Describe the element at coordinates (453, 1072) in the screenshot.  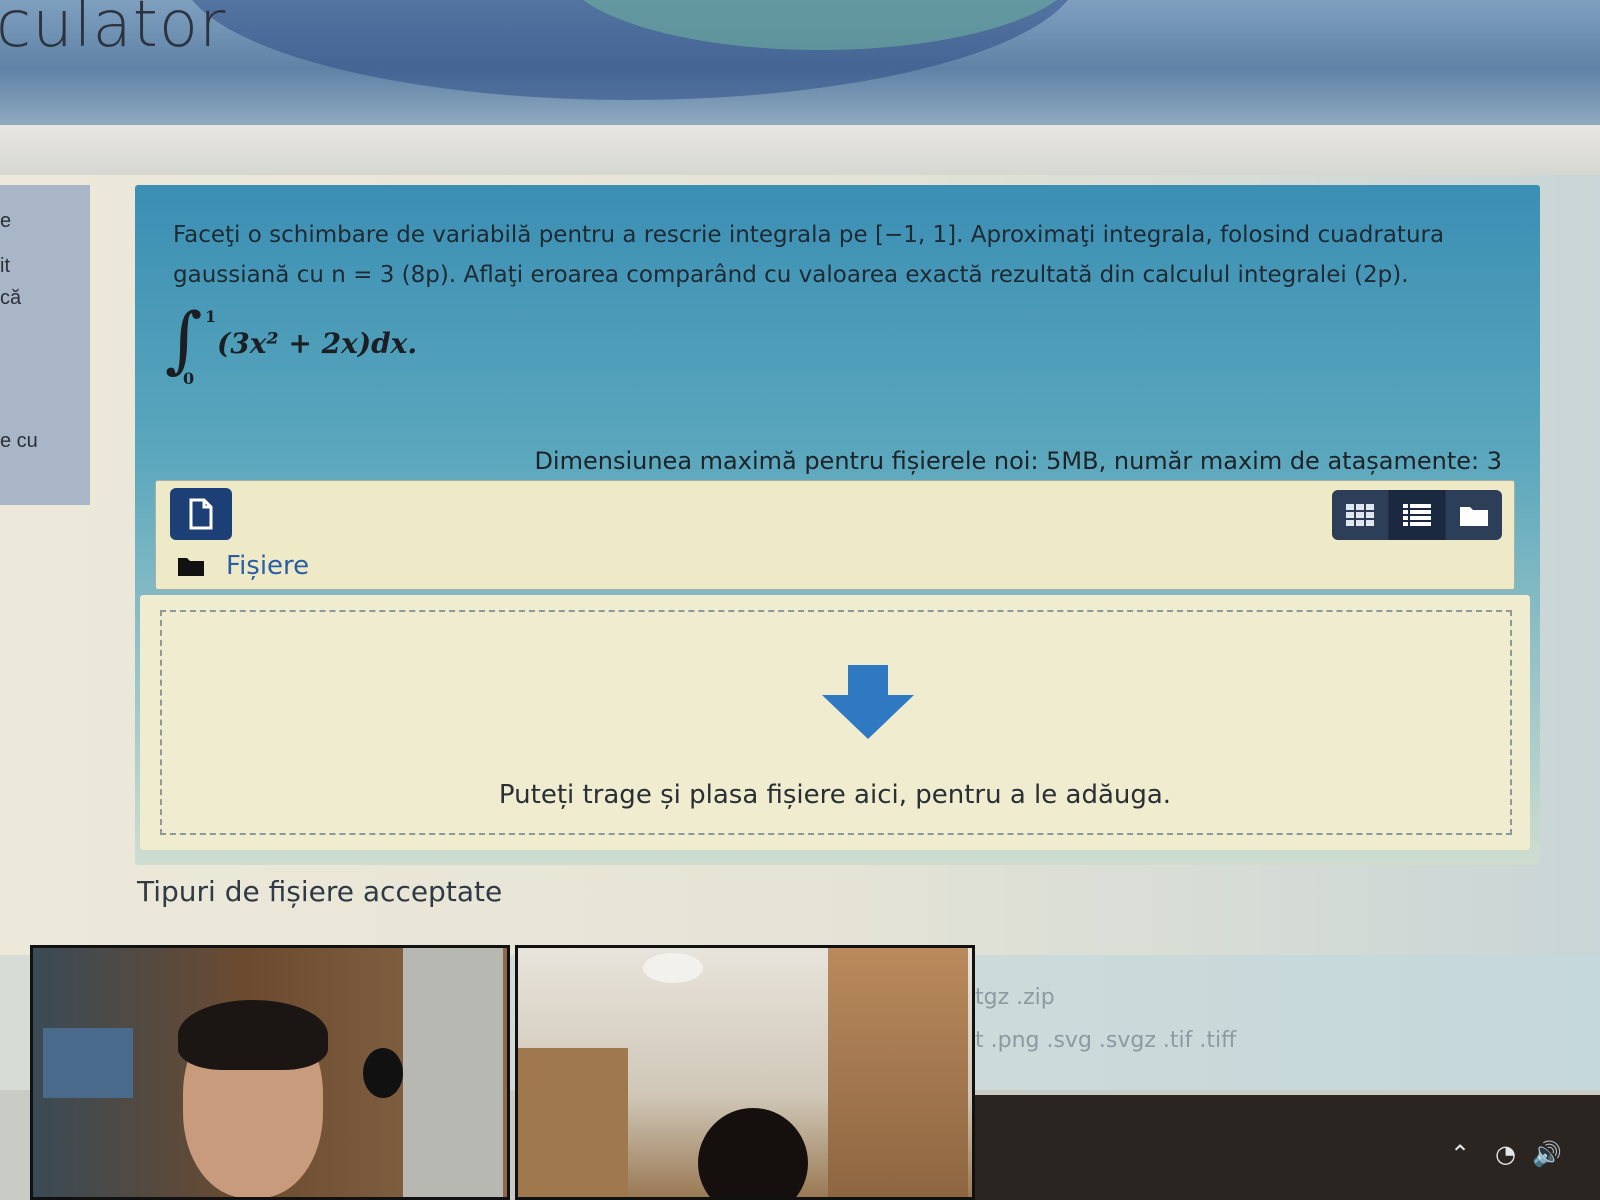
I see `background-door` at that location.